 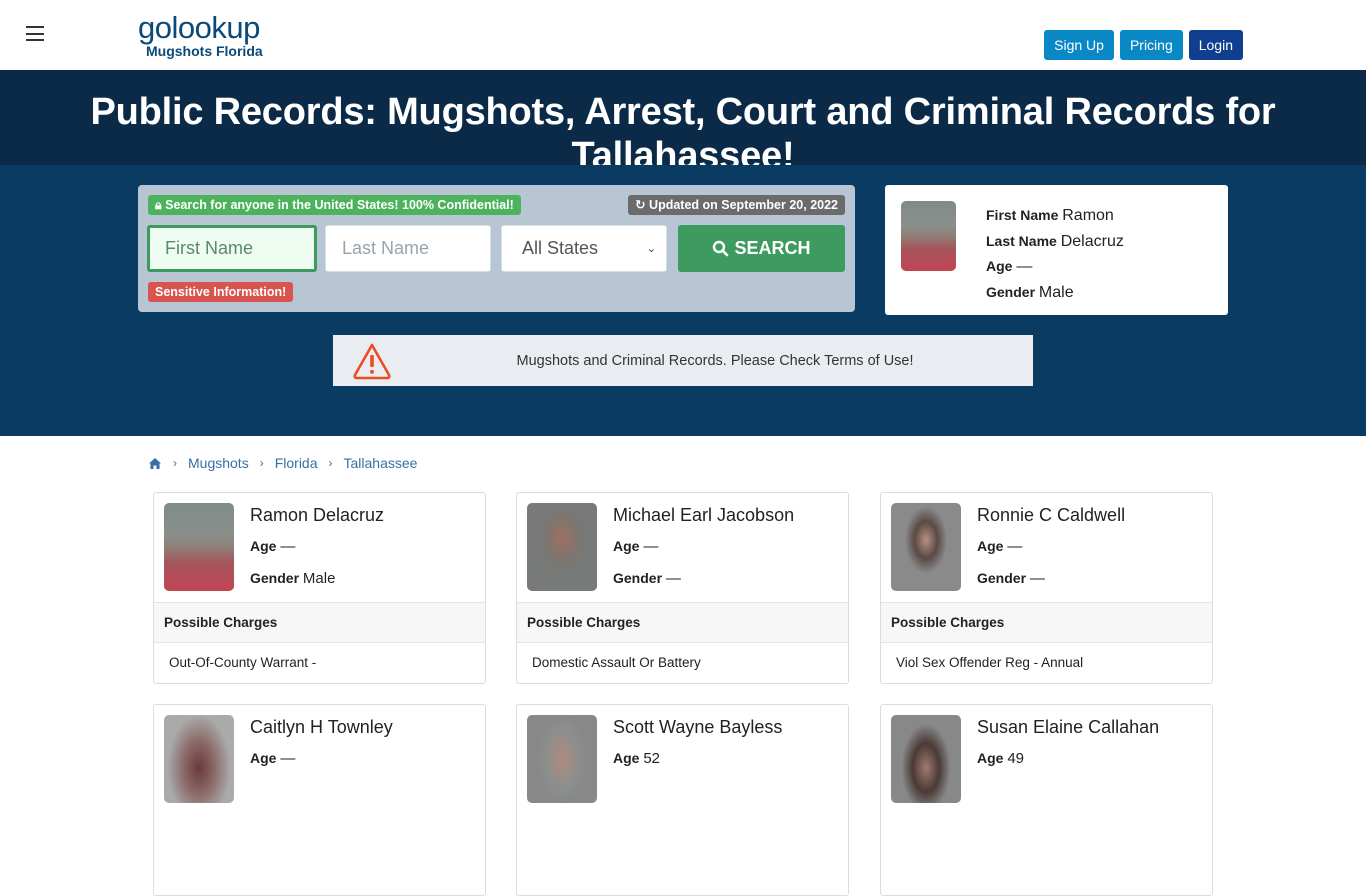 I want to click on record-card: Caitlyn H Townley Age —, so click(x=319, y=800).